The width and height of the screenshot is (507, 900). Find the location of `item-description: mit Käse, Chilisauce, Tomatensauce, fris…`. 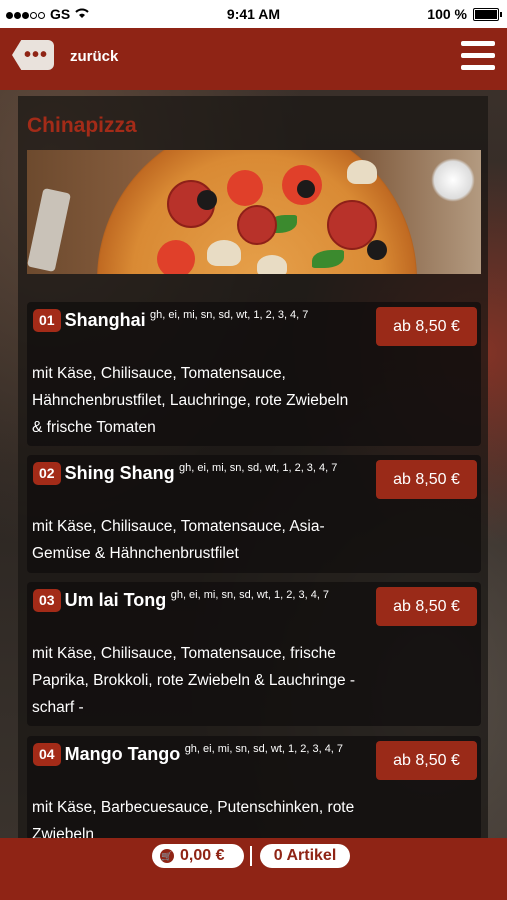

item-description: mit Käse, Chilisauce, Tomatensauce, fris… is located at coordinates (194, 680).